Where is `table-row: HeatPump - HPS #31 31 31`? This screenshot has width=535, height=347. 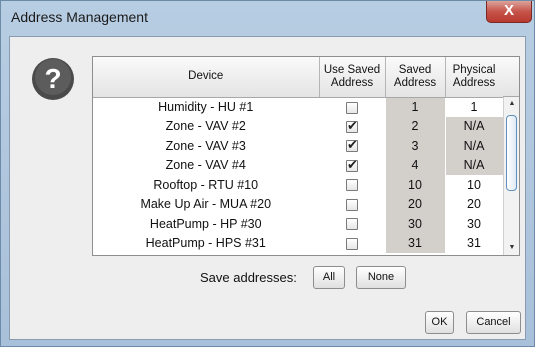 table-row: HeatPump - HPS #31 31 31 is located at coordinates (298, 243).